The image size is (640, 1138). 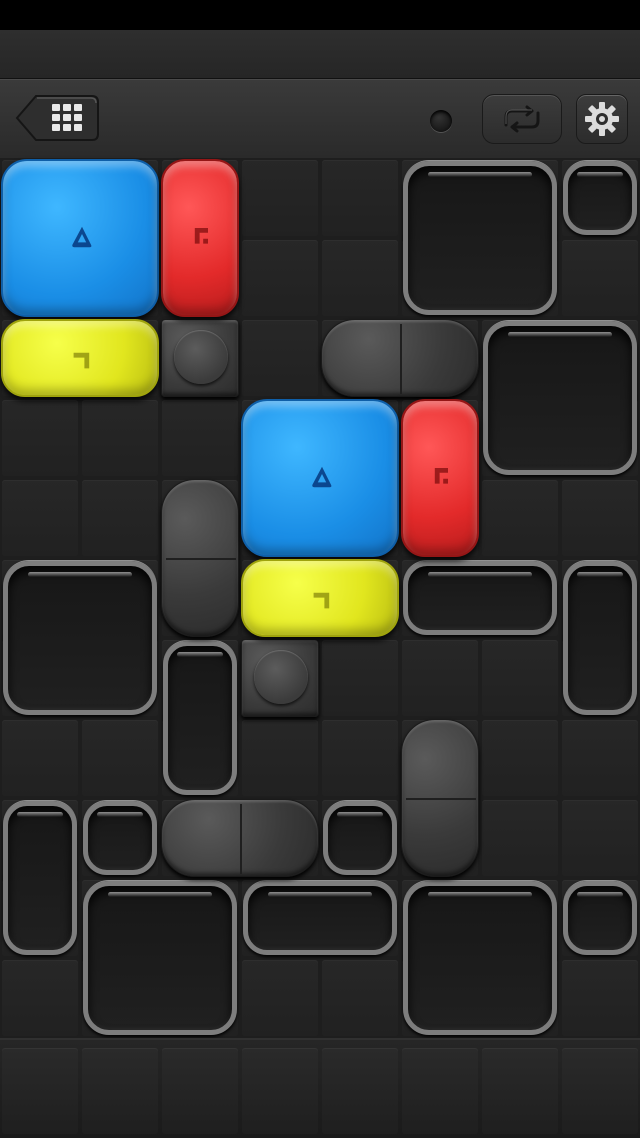 I want to click on toolbar, so click(x=320, y=119).